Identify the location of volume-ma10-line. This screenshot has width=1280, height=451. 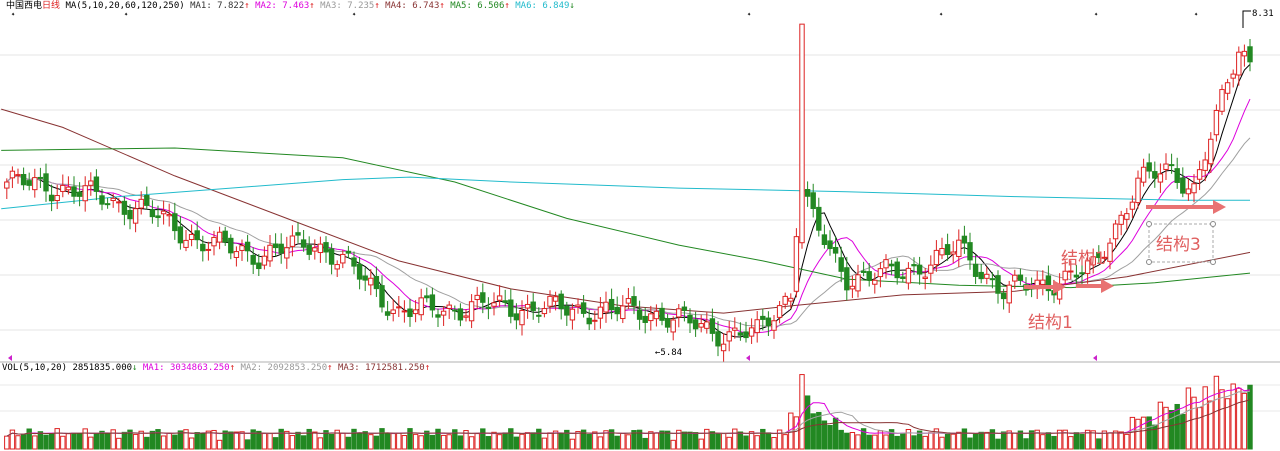
(628, 413).